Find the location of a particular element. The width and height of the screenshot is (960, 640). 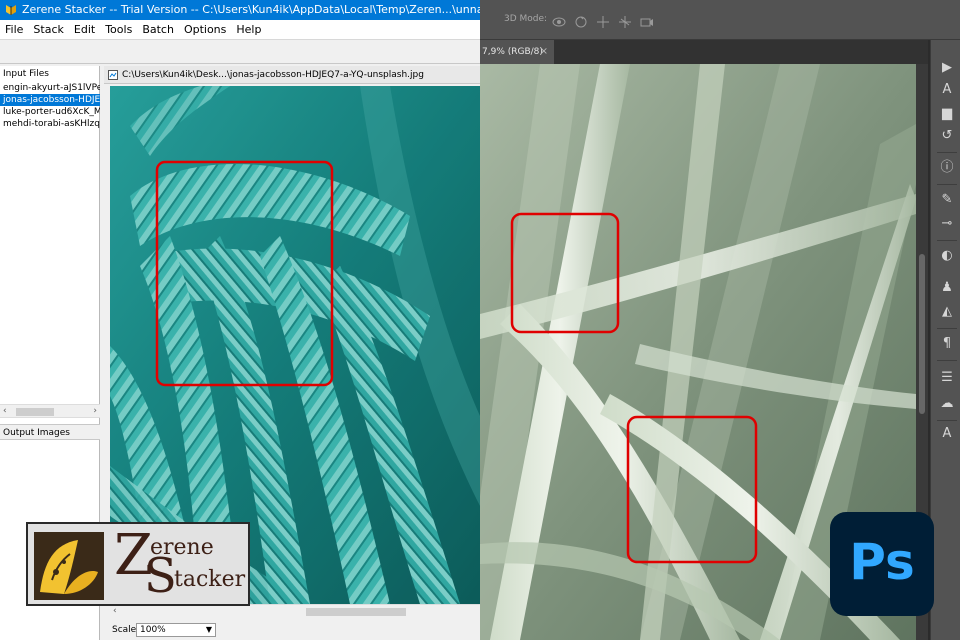

scale-bar: Scale 100% ▼ is located at coordinates (295, 630).